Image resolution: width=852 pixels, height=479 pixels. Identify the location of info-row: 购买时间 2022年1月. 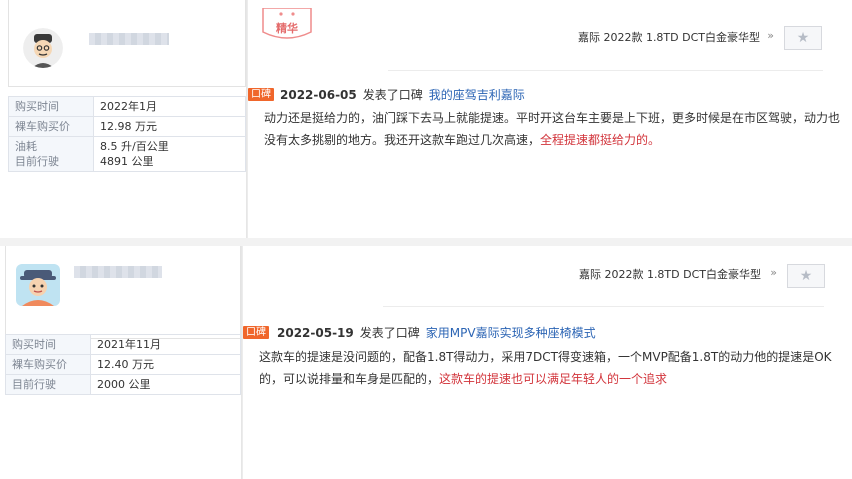
(127, 106).